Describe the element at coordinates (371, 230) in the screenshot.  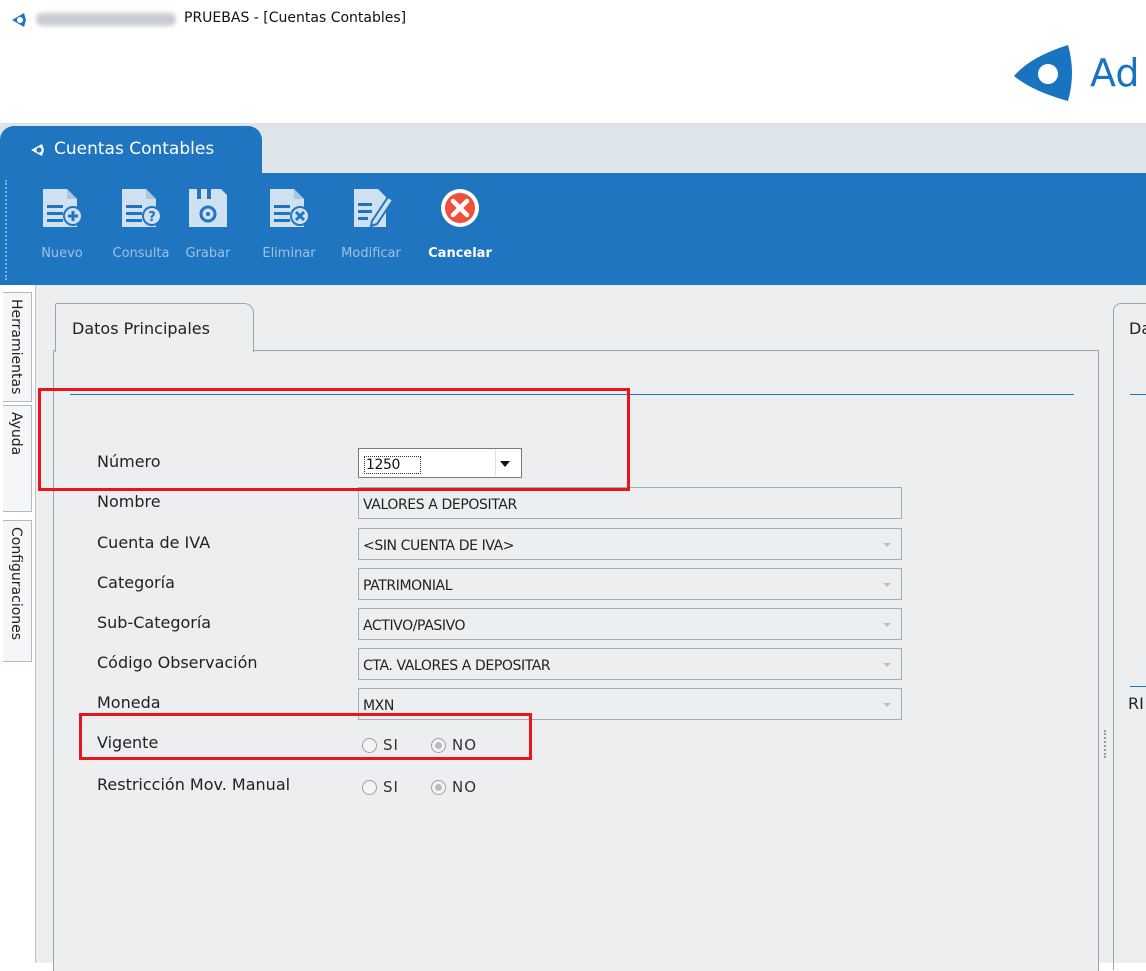
I see `modificar-button: Modificar` at that location.